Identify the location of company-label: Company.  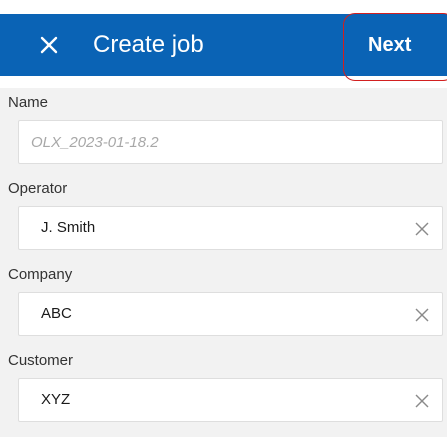
(40, 274).